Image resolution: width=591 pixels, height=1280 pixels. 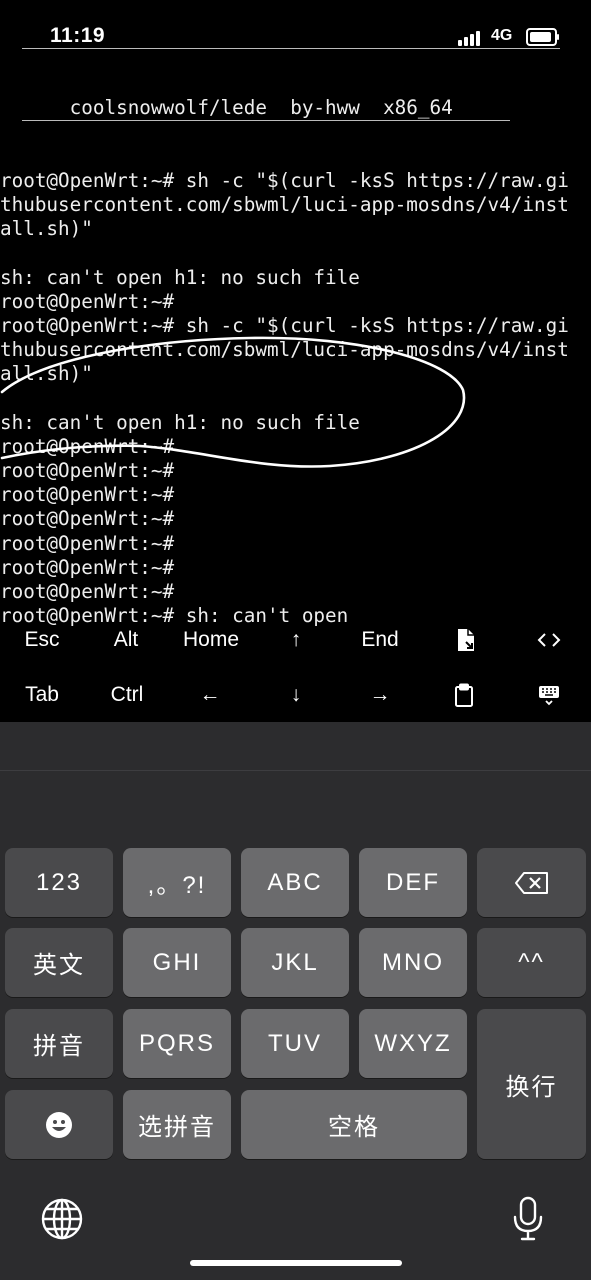 What do you see at coordinates (233, 402) in the screenshot?
I see `hand-drawn-circle-annotation` at bounding box center [233, 402].